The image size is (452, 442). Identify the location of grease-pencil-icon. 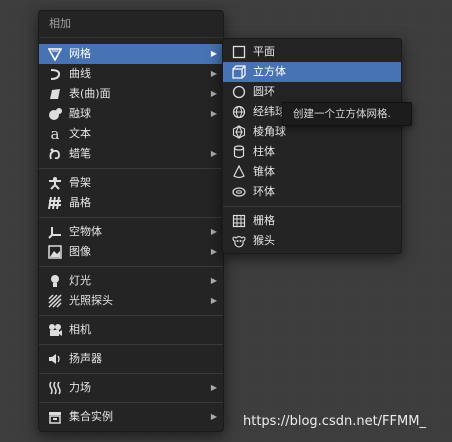
(55, 154).